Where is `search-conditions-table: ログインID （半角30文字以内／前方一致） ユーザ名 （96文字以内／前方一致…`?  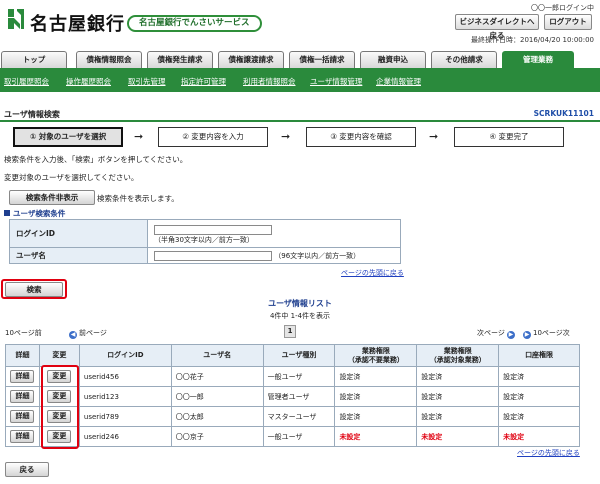 search-conditions-table: ログインID （半角30文字以内／前方一致） ユーザ名 （96文字以内／前方一致… is located at coordinates (205, 241).